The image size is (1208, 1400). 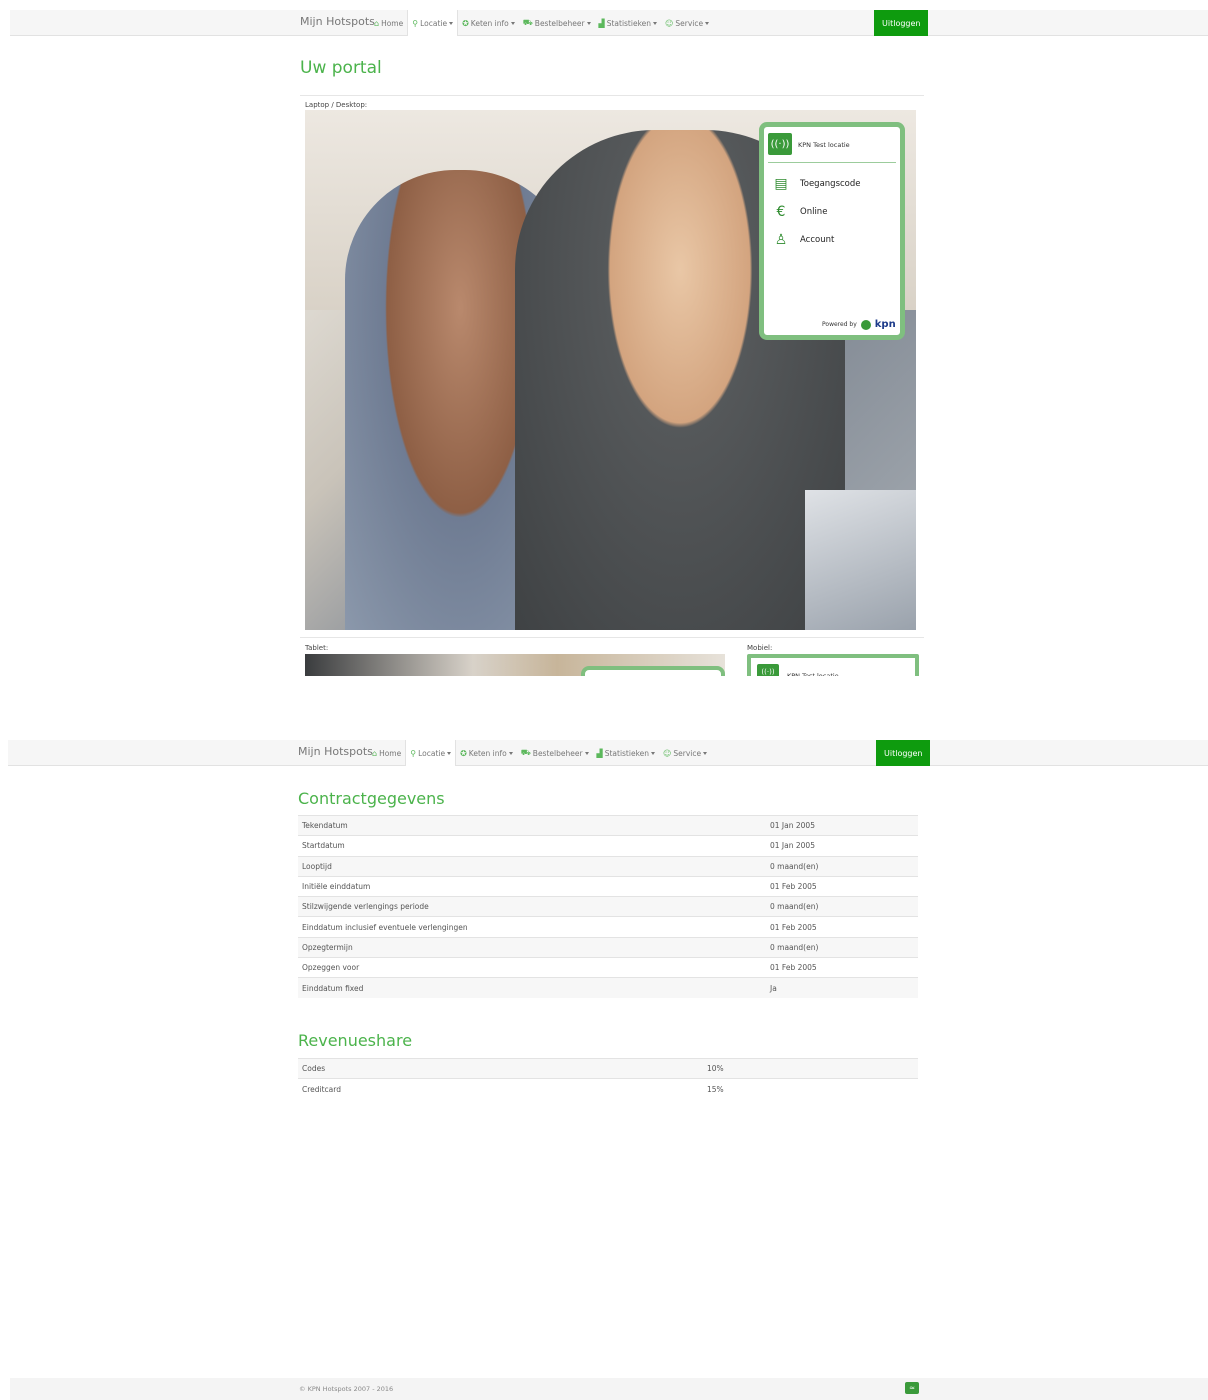 I want to click on online-payment-icon: €, so click(x=781, y=212).